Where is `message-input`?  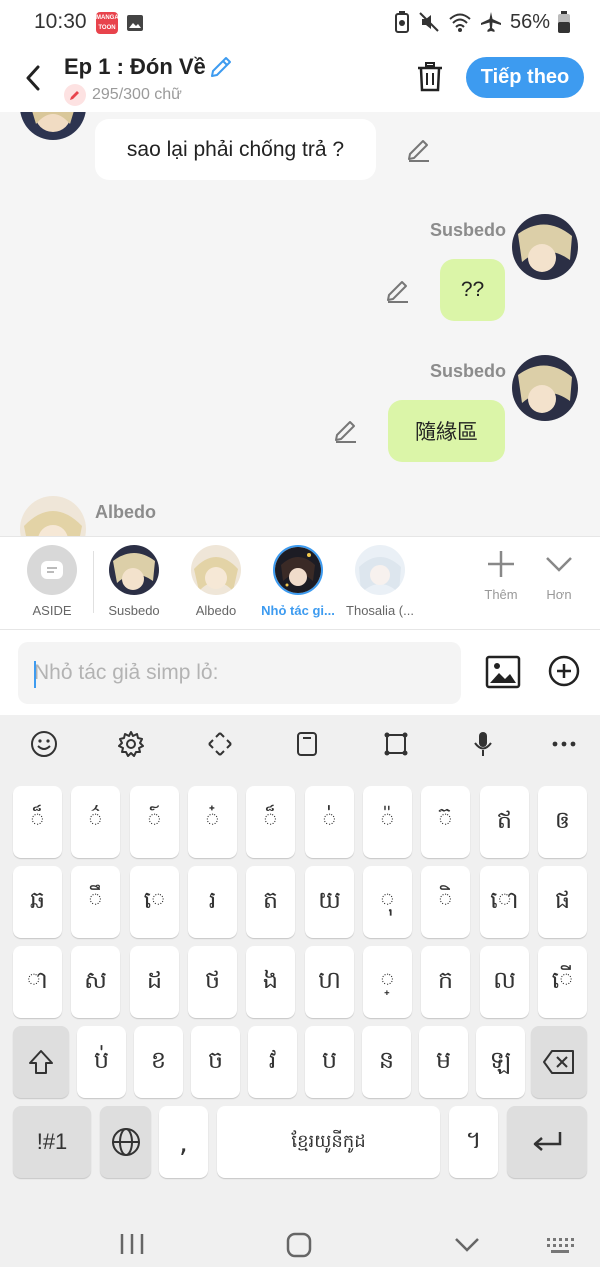 message-input is located at coordinates (239, 673).